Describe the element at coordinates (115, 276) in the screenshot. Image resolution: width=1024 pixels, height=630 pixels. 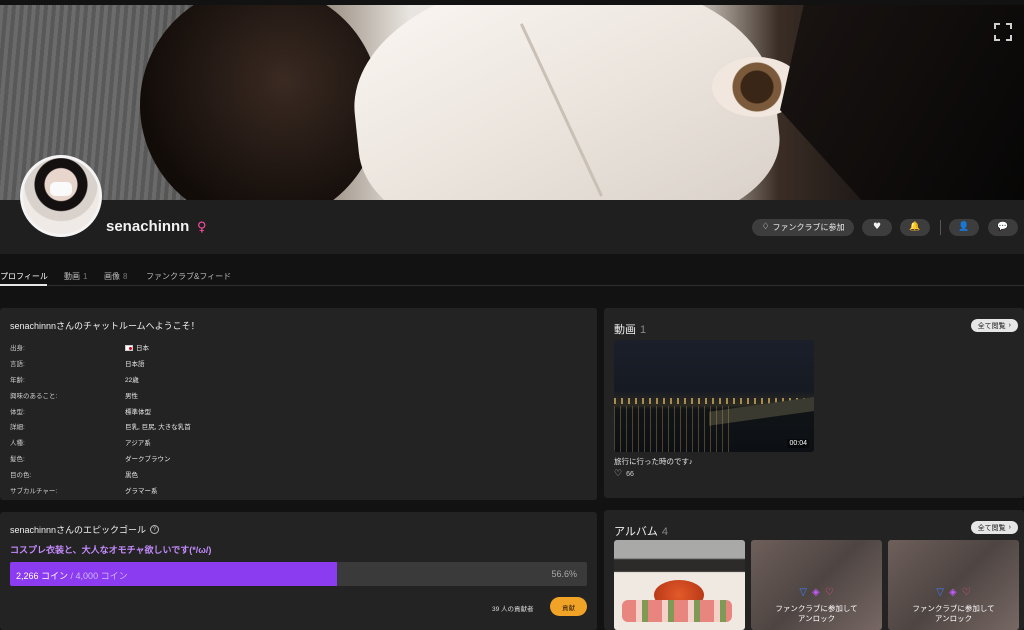
I see `tab-images: 画像 8` at that location.